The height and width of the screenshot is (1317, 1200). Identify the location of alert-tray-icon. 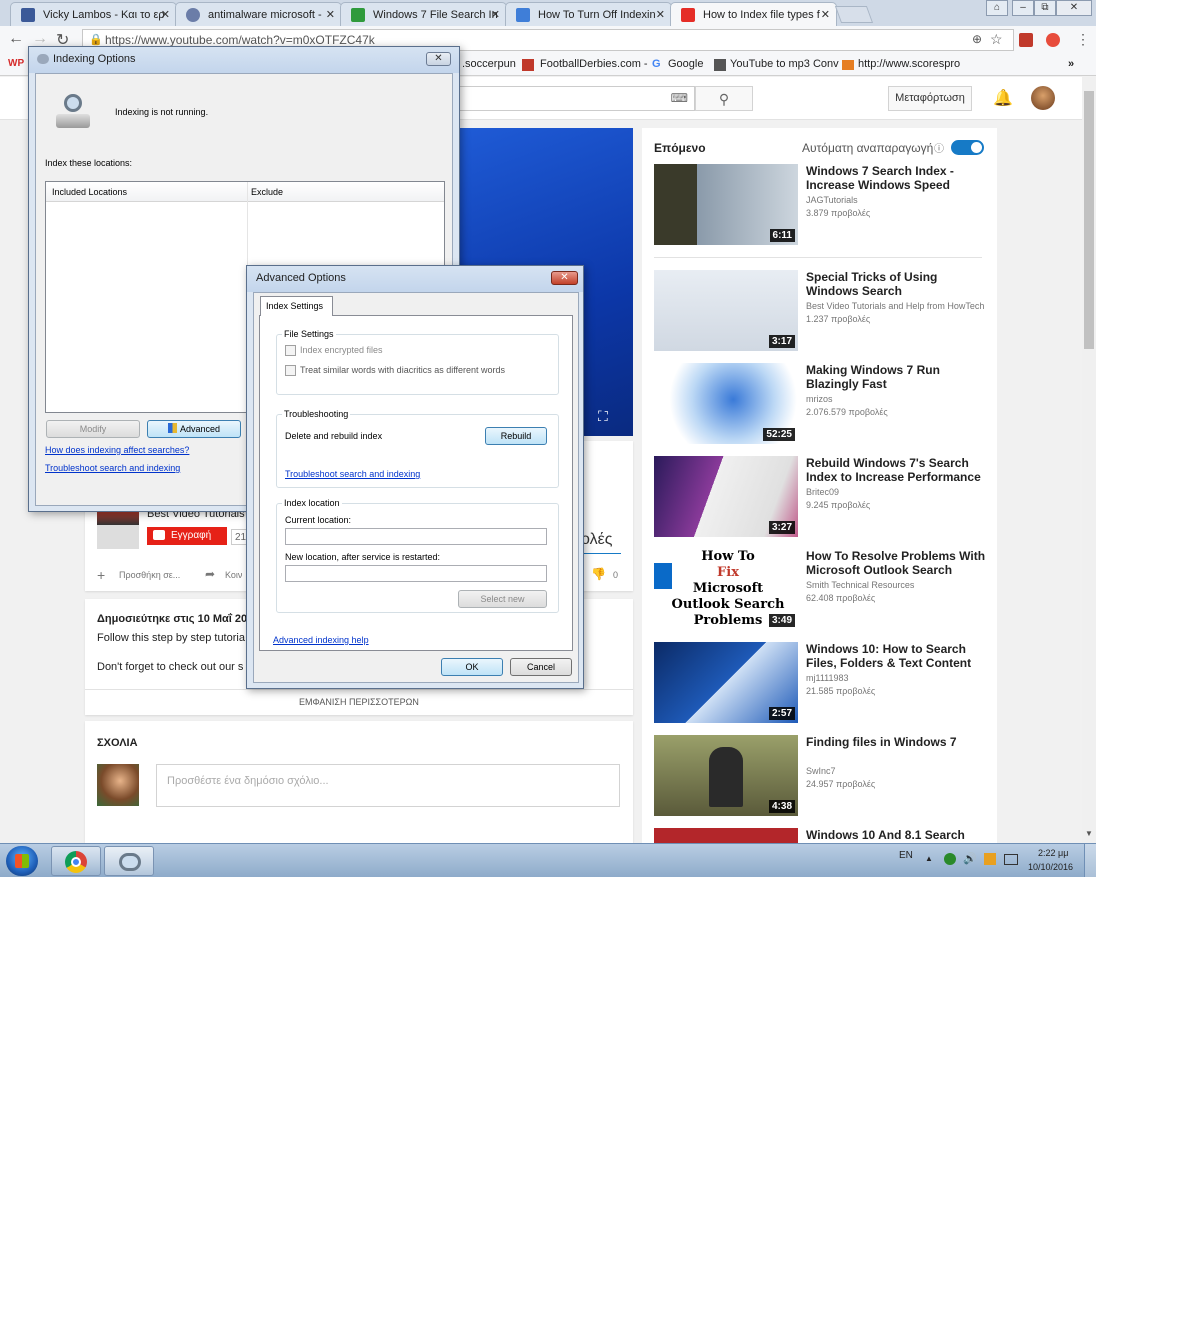
(990, 859).